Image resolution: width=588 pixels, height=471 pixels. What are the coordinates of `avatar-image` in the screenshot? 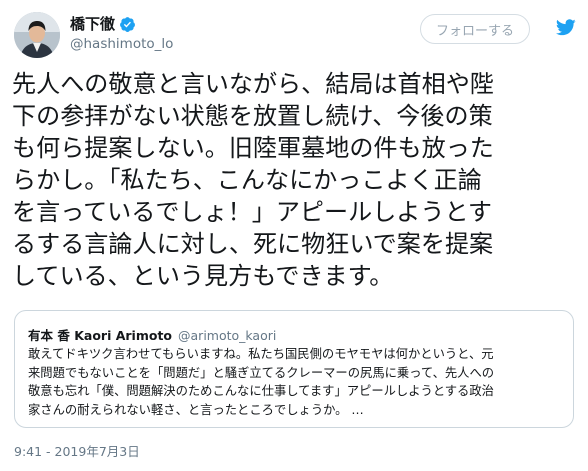 It's located at (37, 35).